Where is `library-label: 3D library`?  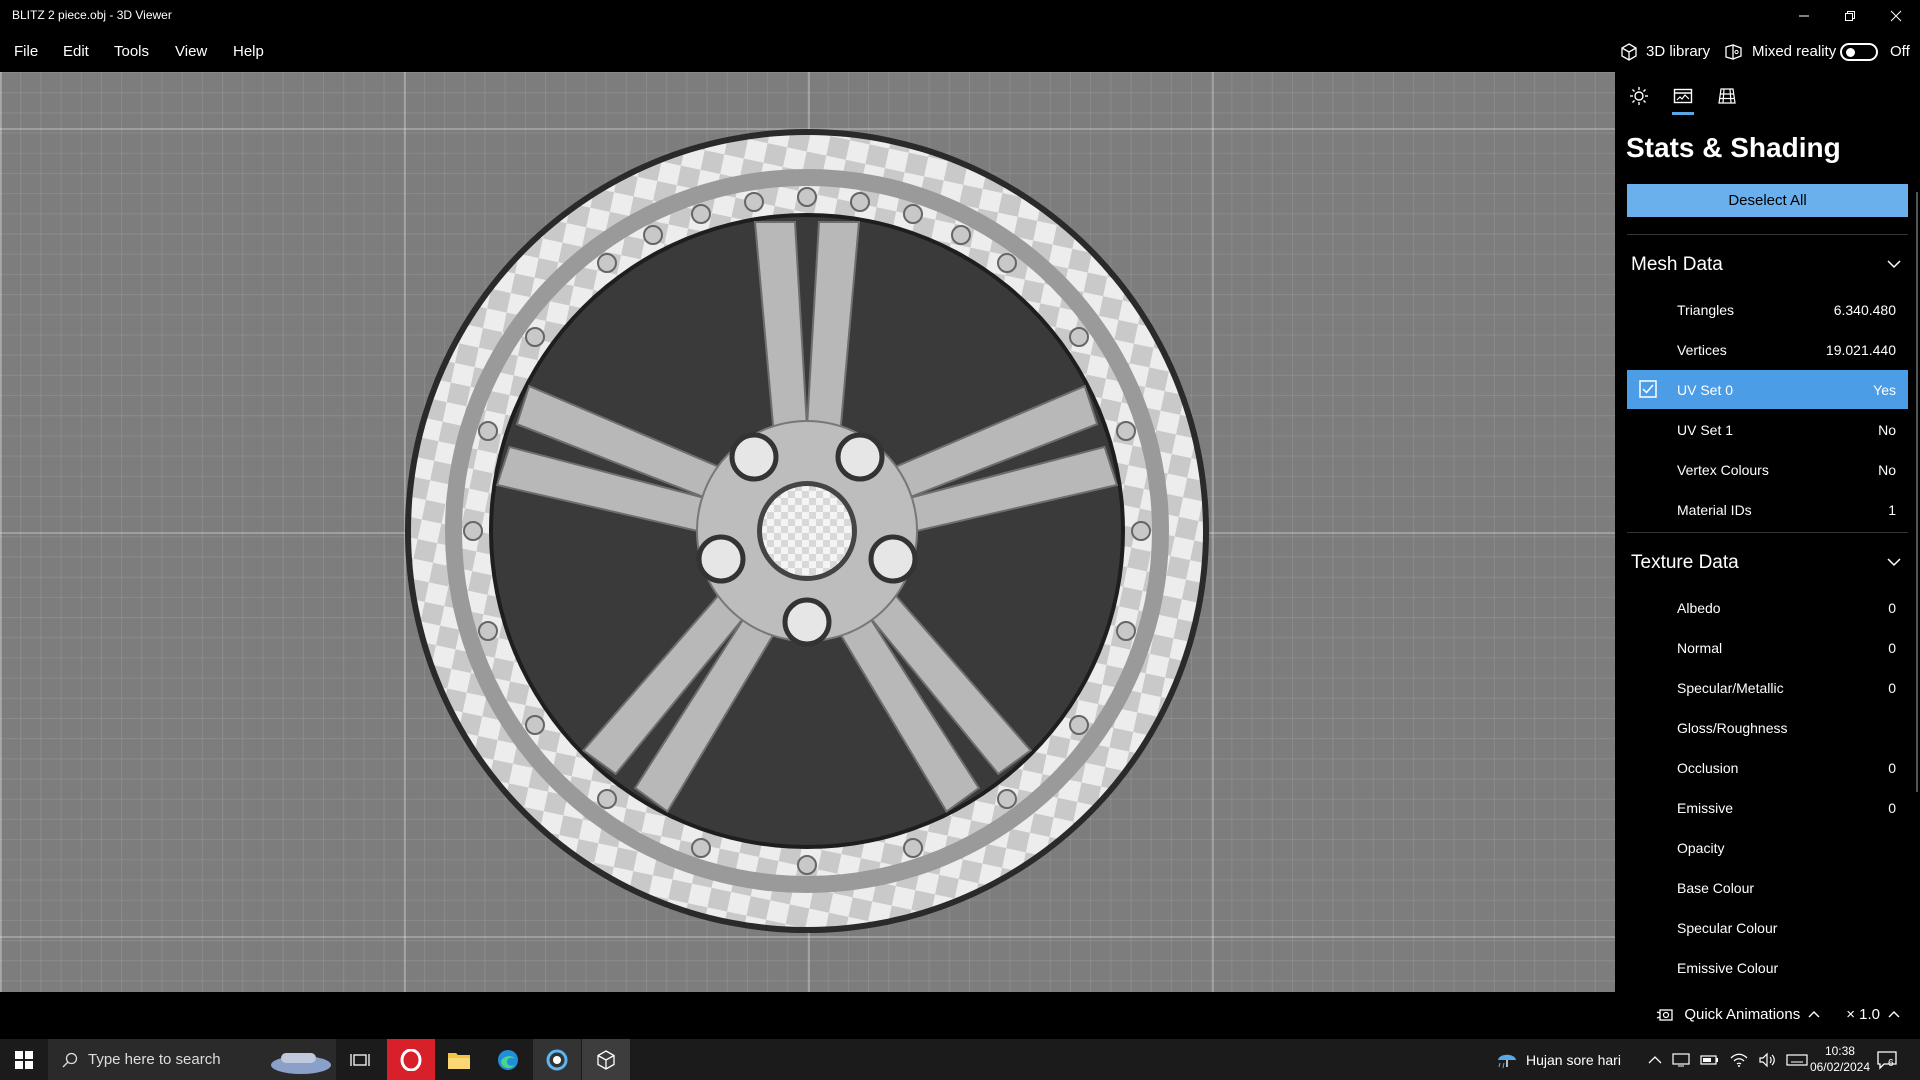 library-label: 3D library is located at coordinates (1678, 51).